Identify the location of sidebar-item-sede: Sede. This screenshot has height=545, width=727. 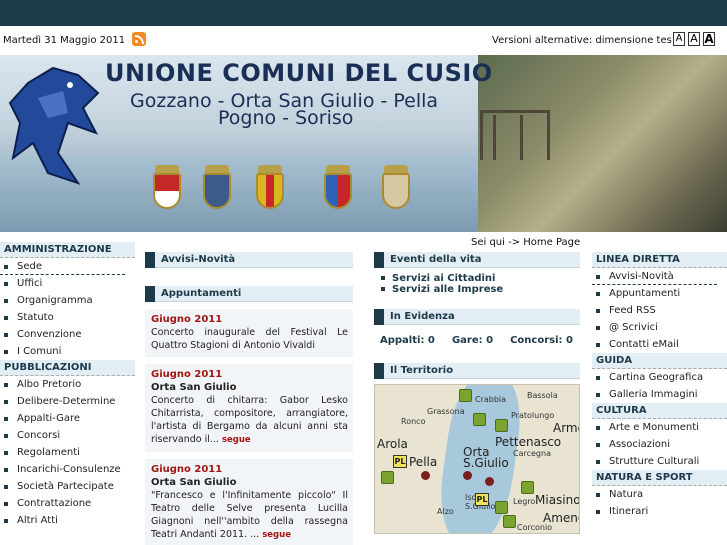
(62, 266).